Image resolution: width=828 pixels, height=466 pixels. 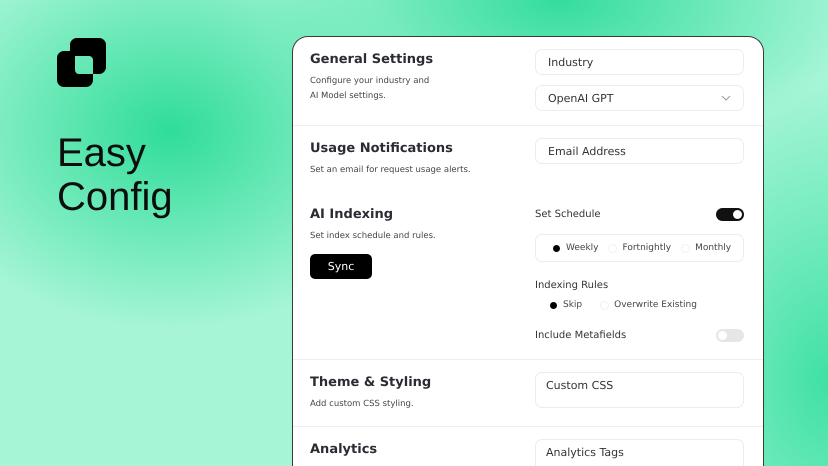 What do you see at coordinates (115, 175) in the screenshot?
I see `headline: Easy Config` at bounding box center [115, 175].